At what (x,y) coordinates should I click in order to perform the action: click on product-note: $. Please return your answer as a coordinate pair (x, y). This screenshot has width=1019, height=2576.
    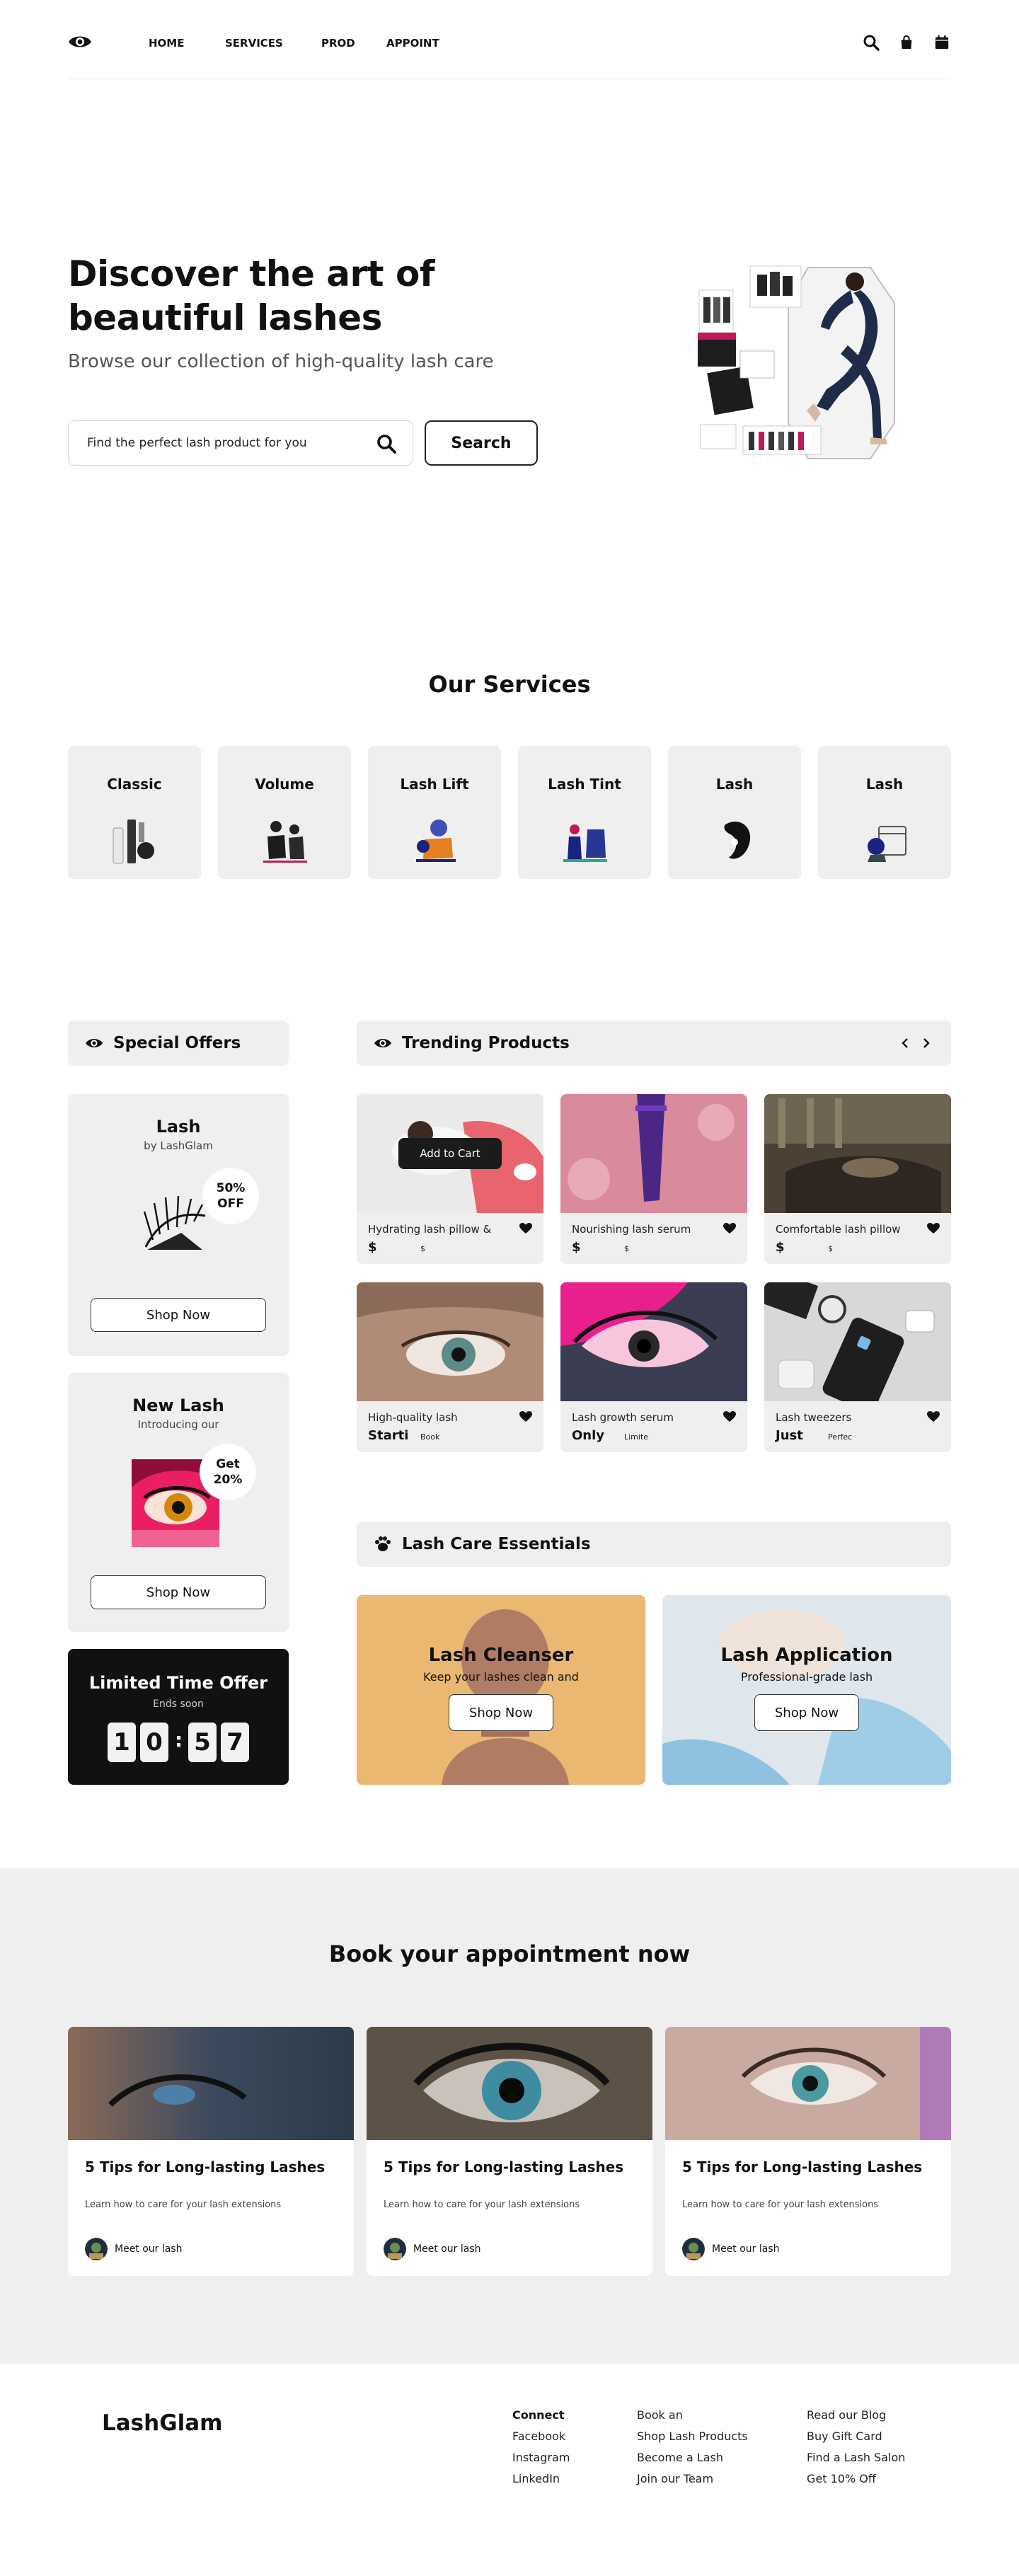
    Looking at the image, I should click on (830, 1249).